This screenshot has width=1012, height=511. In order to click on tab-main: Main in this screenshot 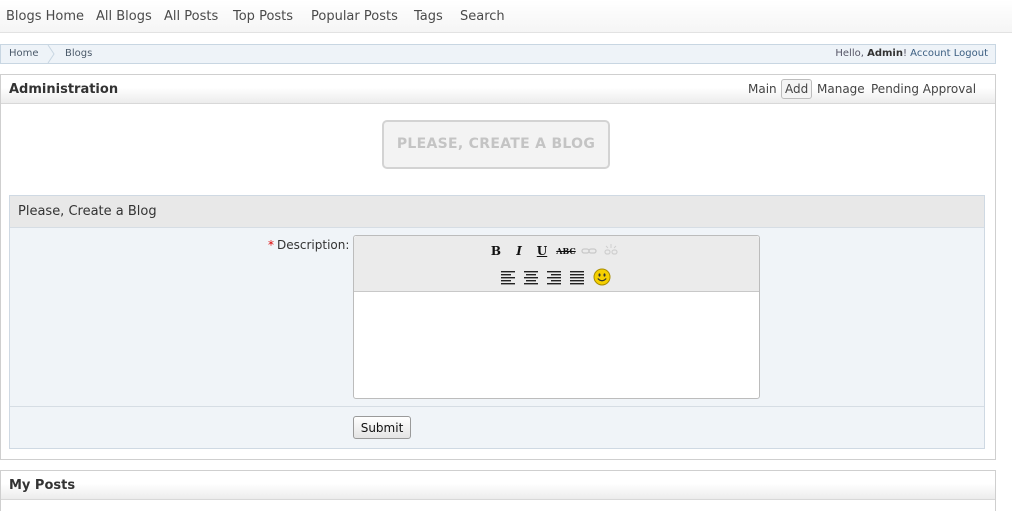, I will do `click(762, 89)`.